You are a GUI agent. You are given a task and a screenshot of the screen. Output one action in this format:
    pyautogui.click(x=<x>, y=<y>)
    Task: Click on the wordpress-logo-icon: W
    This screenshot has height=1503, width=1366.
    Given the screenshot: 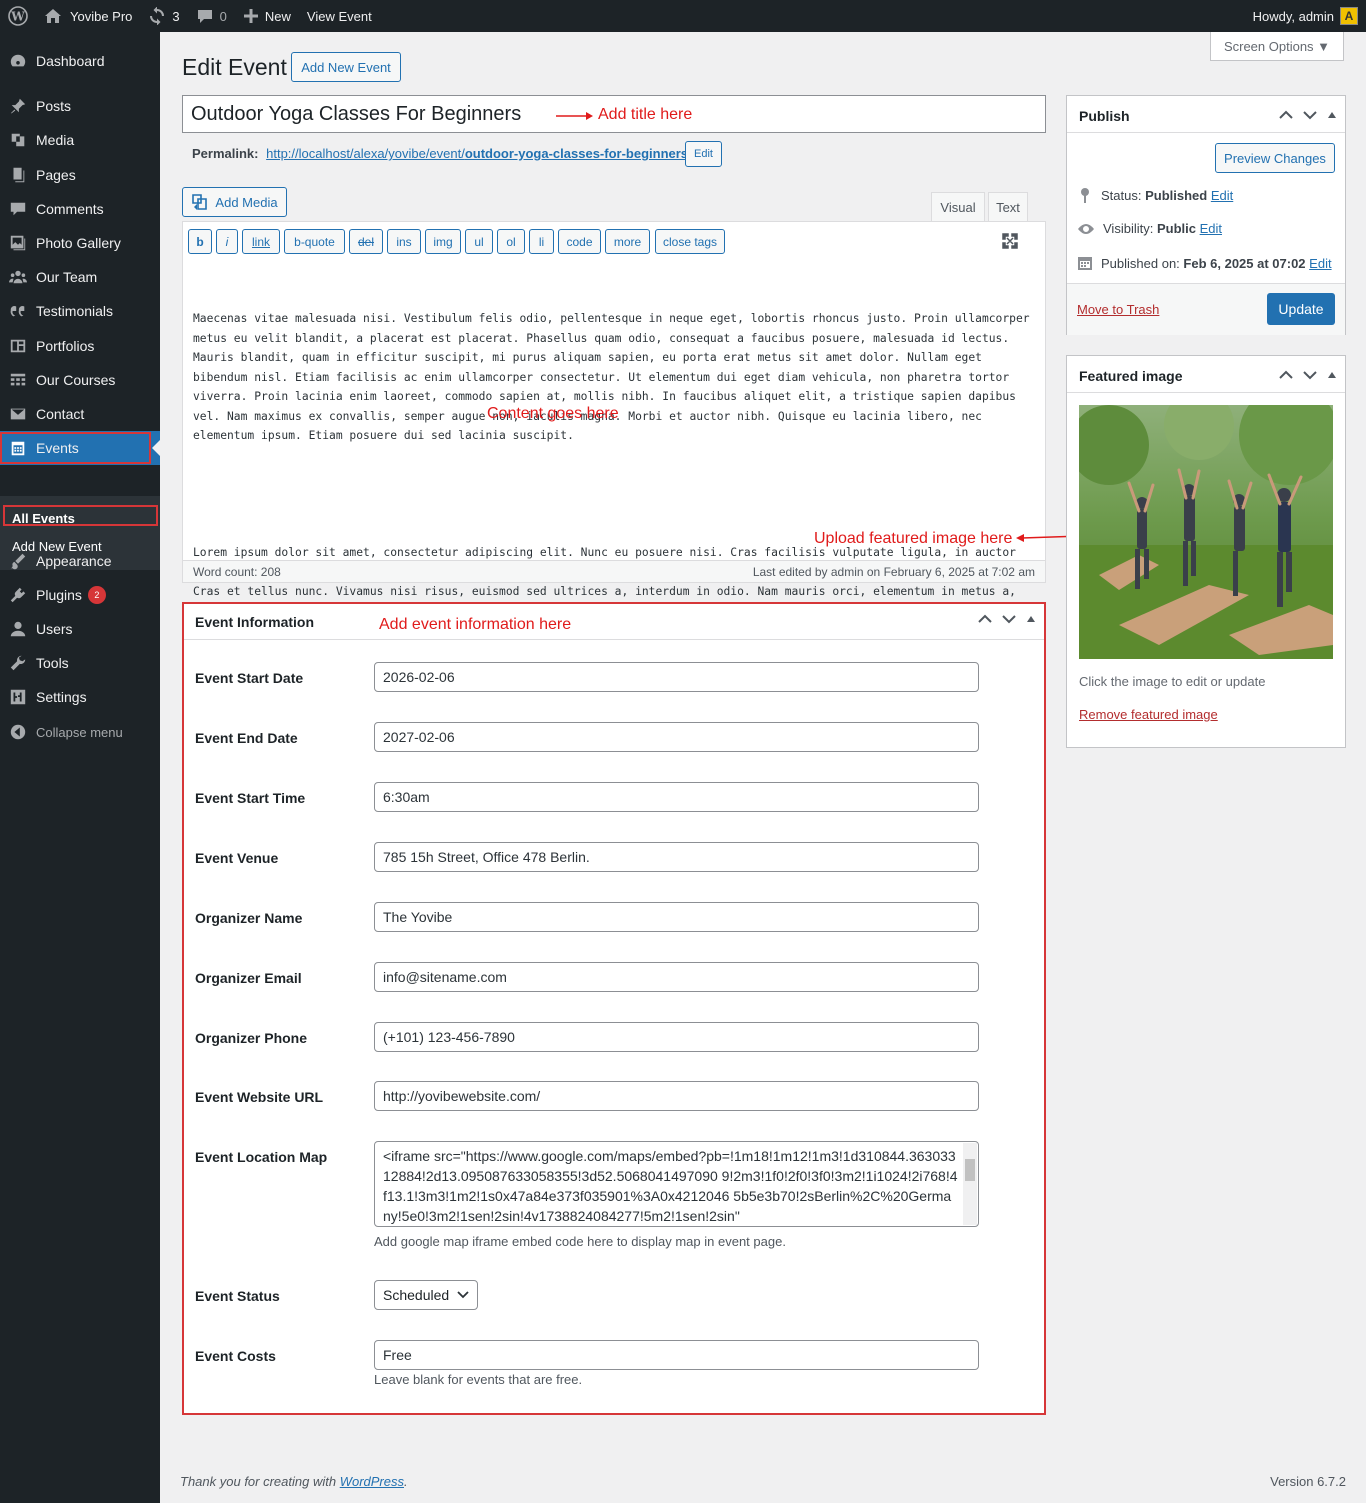 What is the action you would take?
    pyautogui.click(x=18, y=16)
    